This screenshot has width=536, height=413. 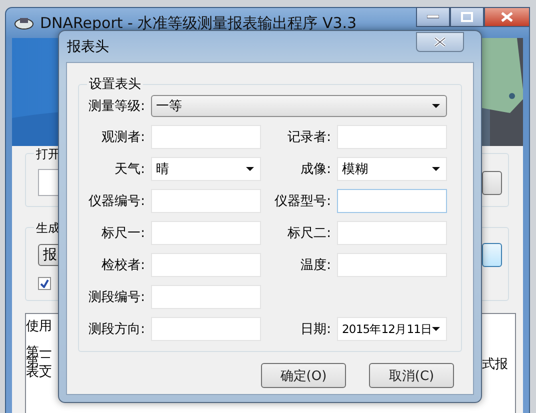 I want to click on field-label: 记录者:, so click(x=308, y=137).